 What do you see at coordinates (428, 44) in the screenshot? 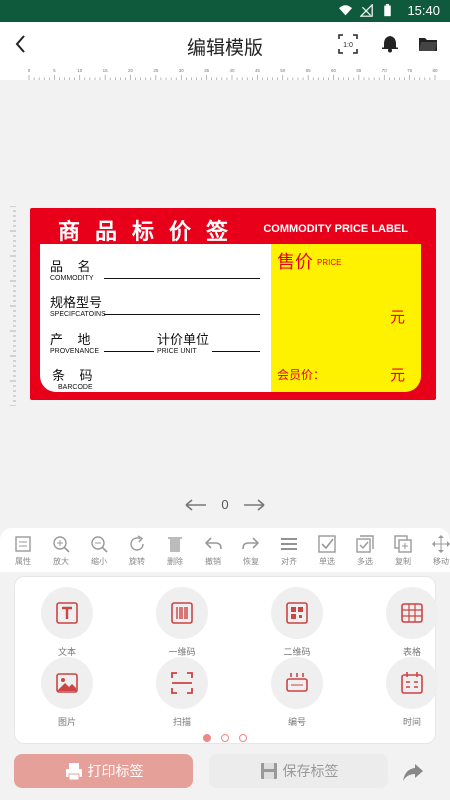
I see `folder-icon` at bounding box center [428, 44].